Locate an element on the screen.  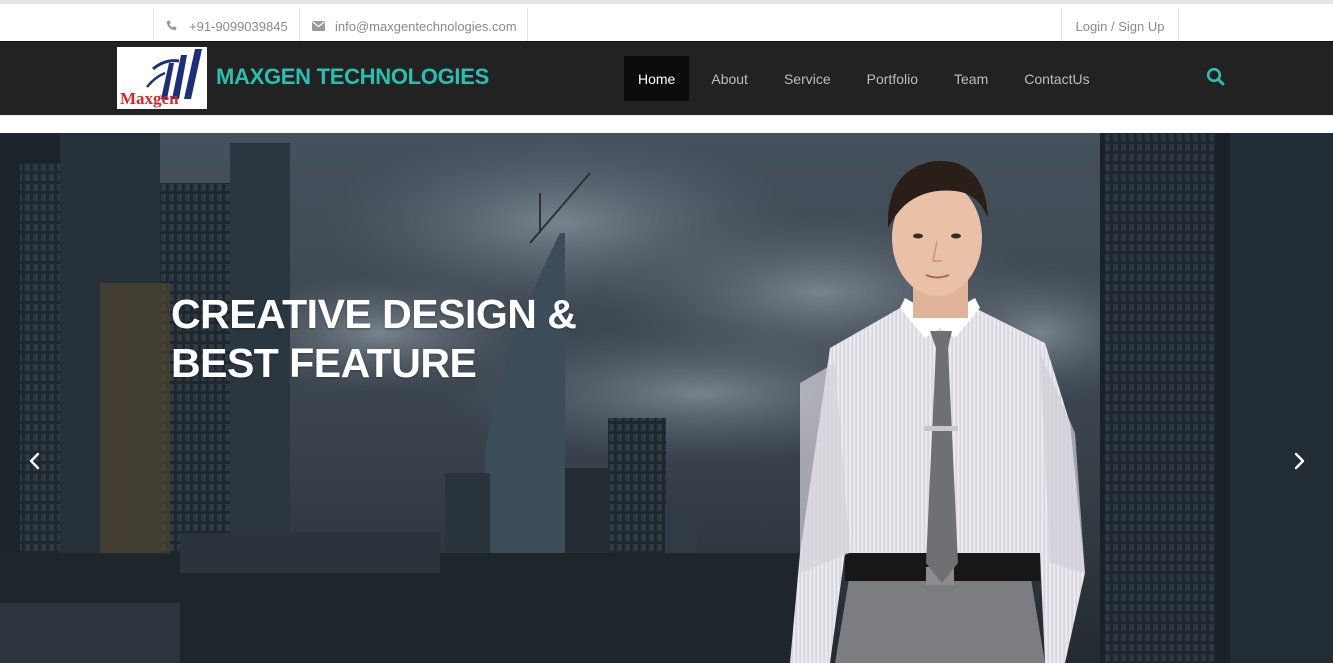
email-contact: info@maxgentechnologies.com is located at coordinates (413, 26).